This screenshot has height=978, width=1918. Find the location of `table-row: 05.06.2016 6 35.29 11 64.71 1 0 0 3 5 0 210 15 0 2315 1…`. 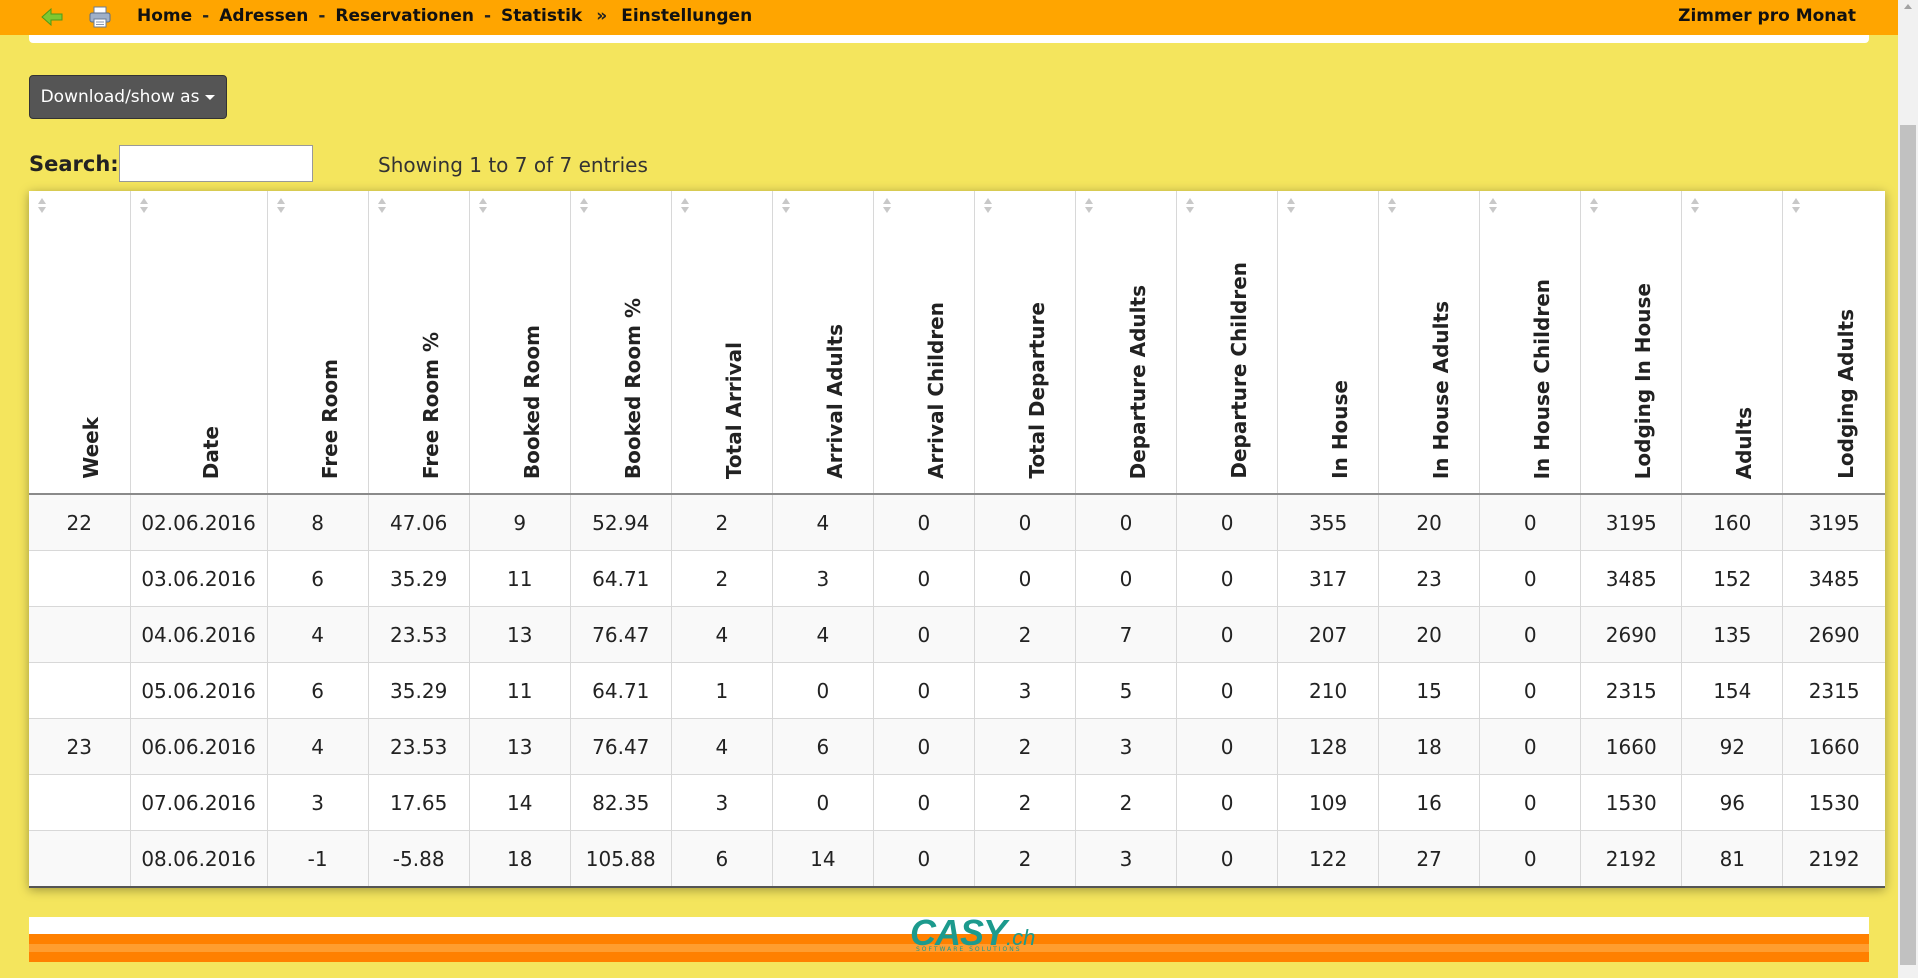

table-row: 05.06.2016 6 35.29 11 64.71 1 0 0 3 5 0 210 15 0 2315 1… is located at coordinates (957, 690).